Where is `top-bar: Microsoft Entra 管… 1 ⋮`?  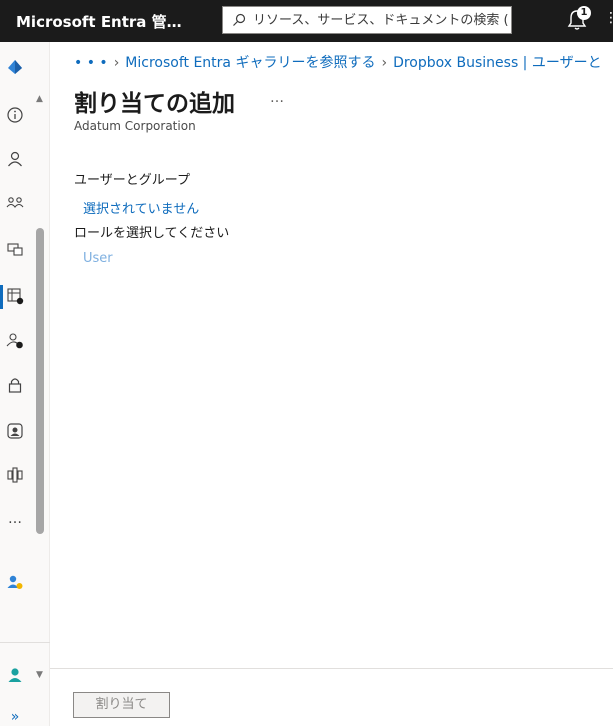 top-bar: Microsoft Entra 管… 1 ⋮ is located at coordinates (306, 21).